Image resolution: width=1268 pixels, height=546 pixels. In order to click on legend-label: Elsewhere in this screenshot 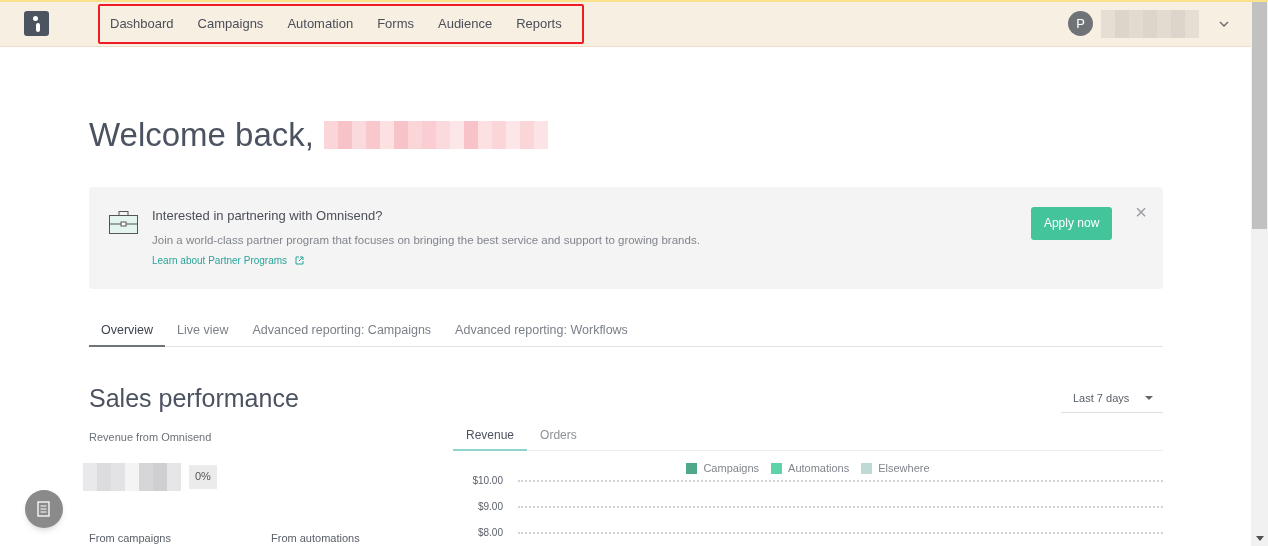, I will do `click(904, 468)`.